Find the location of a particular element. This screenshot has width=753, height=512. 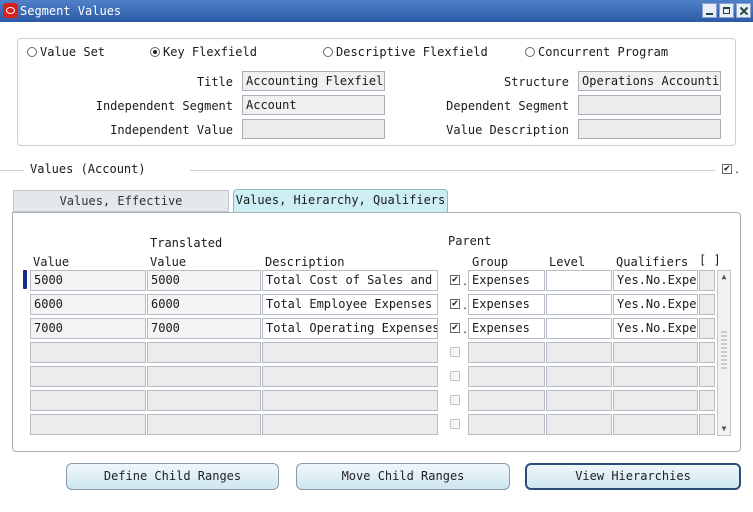

view-hierarchies-button: View Hierarchies is located at coordinates (633, 476).